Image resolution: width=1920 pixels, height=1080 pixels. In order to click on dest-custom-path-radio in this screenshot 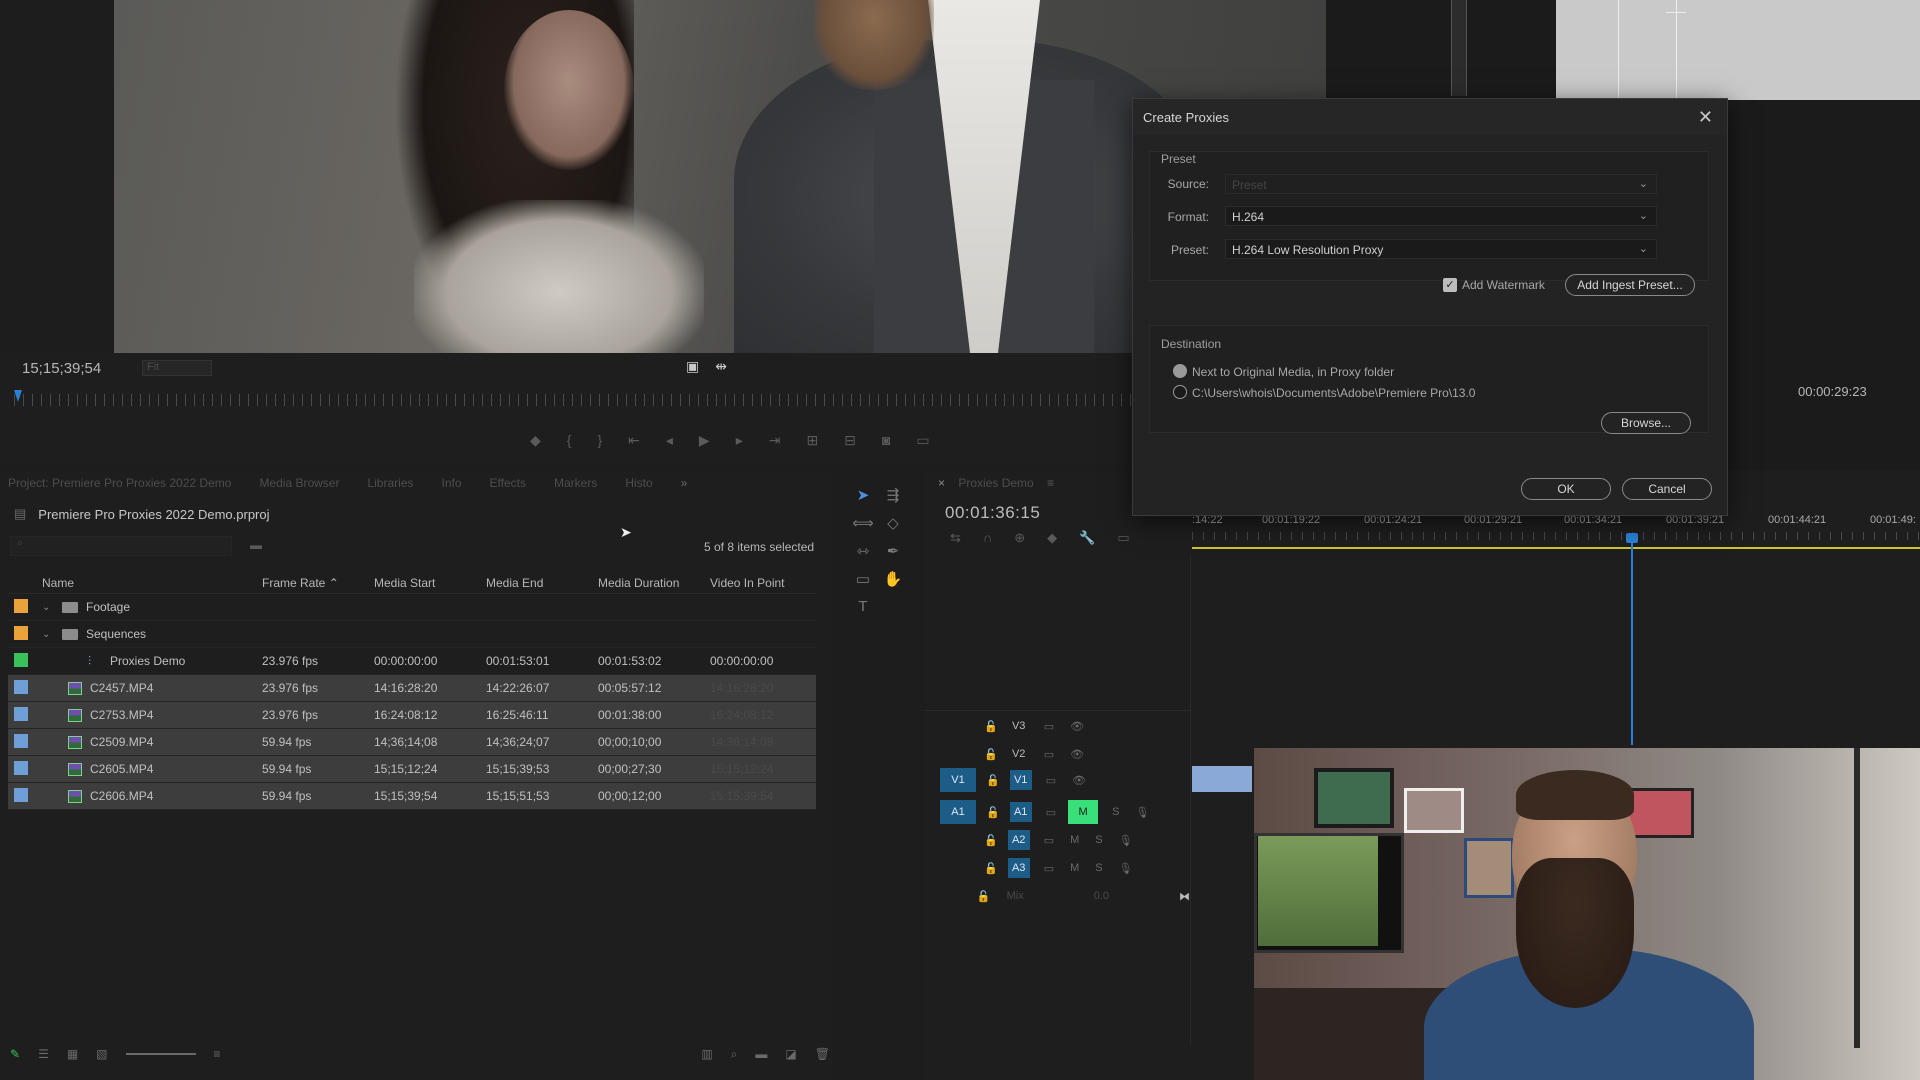, I will do `click(1180, 392)`.